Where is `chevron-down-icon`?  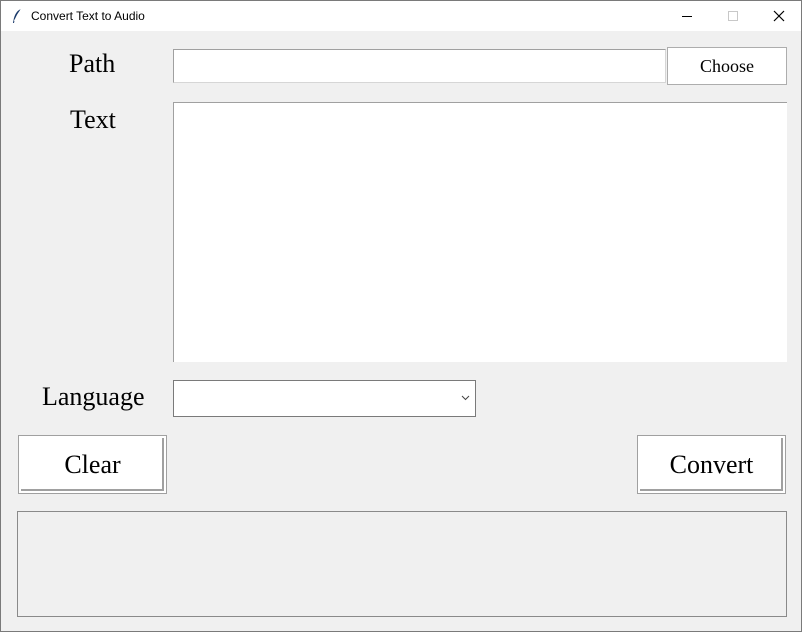
chevron-down-icon is located at coordinates (465, 398).